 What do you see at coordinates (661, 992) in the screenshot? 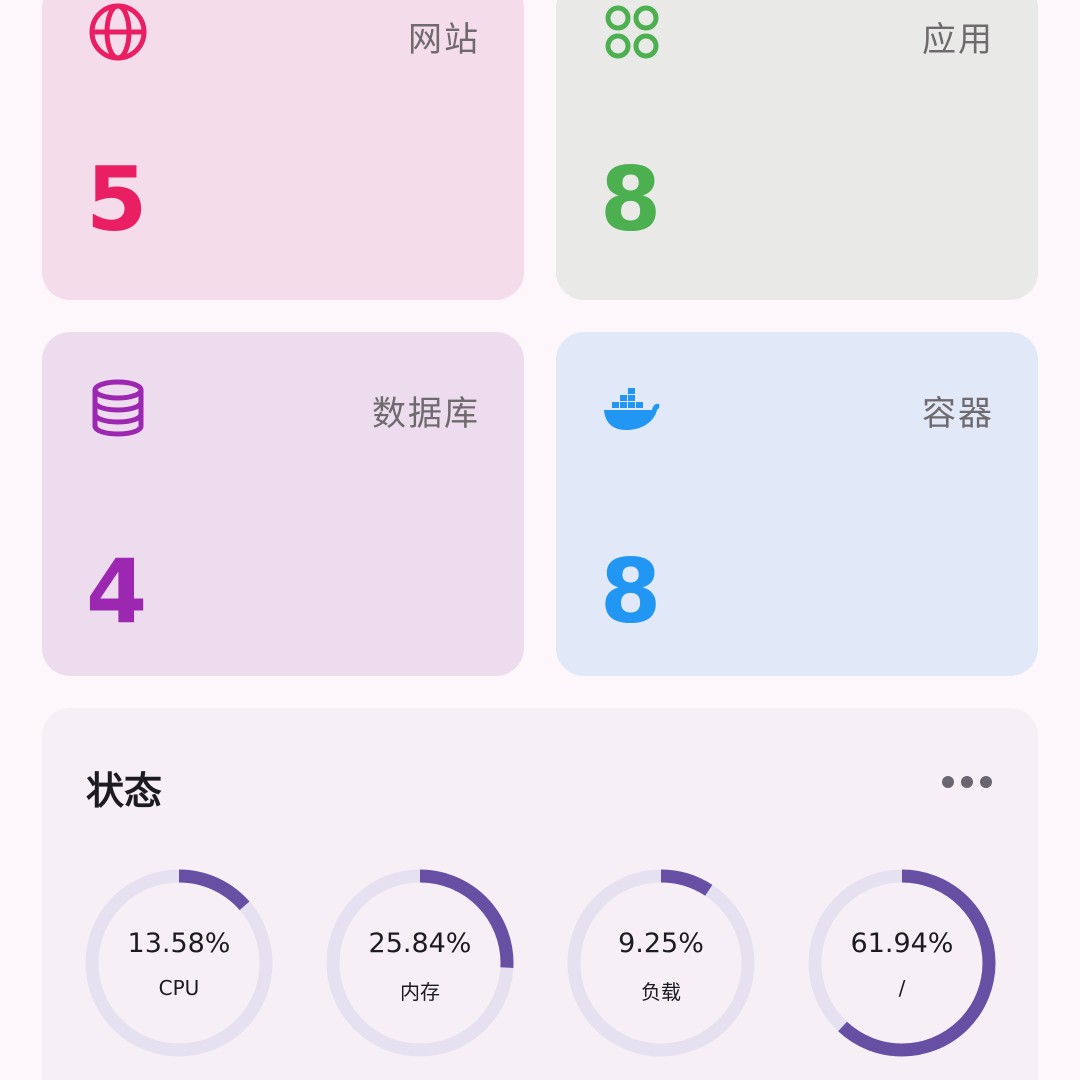
I see `load-label: 负载` at bounding box center [661, 992].